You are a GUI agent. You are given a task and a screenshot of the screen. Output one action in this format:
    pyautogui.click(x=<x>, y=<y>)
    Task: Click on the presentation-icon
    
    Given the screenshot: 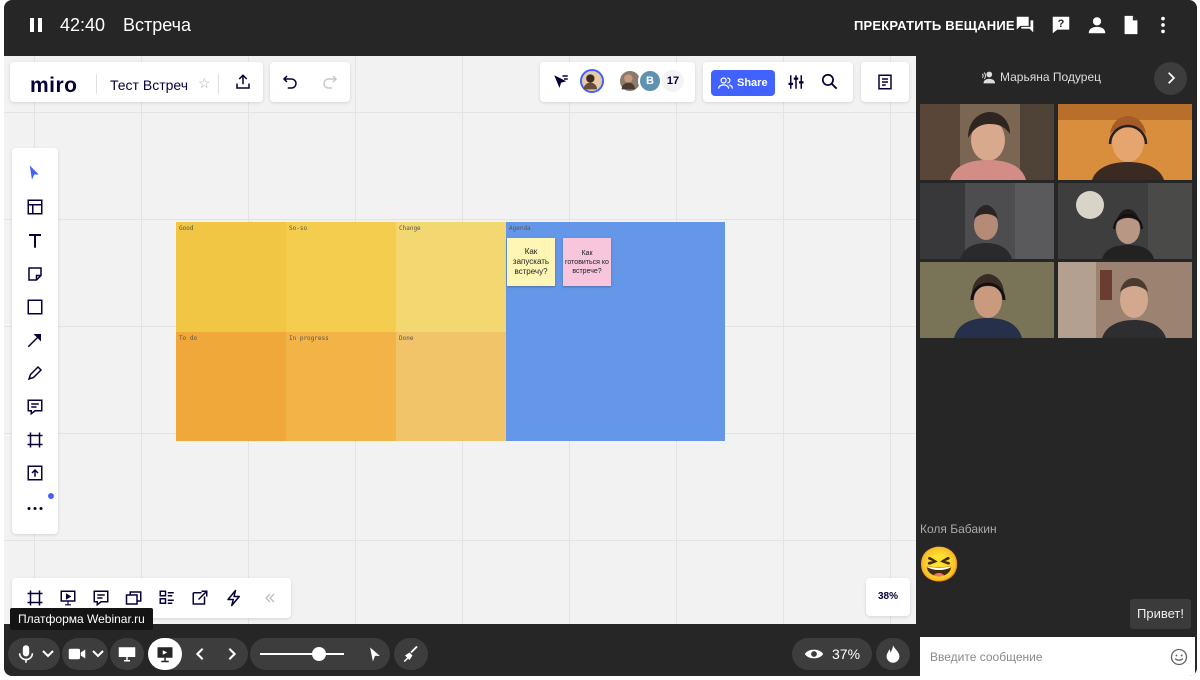 What is the action you would take?
    pyautogui.click(x=68, y=598)
    